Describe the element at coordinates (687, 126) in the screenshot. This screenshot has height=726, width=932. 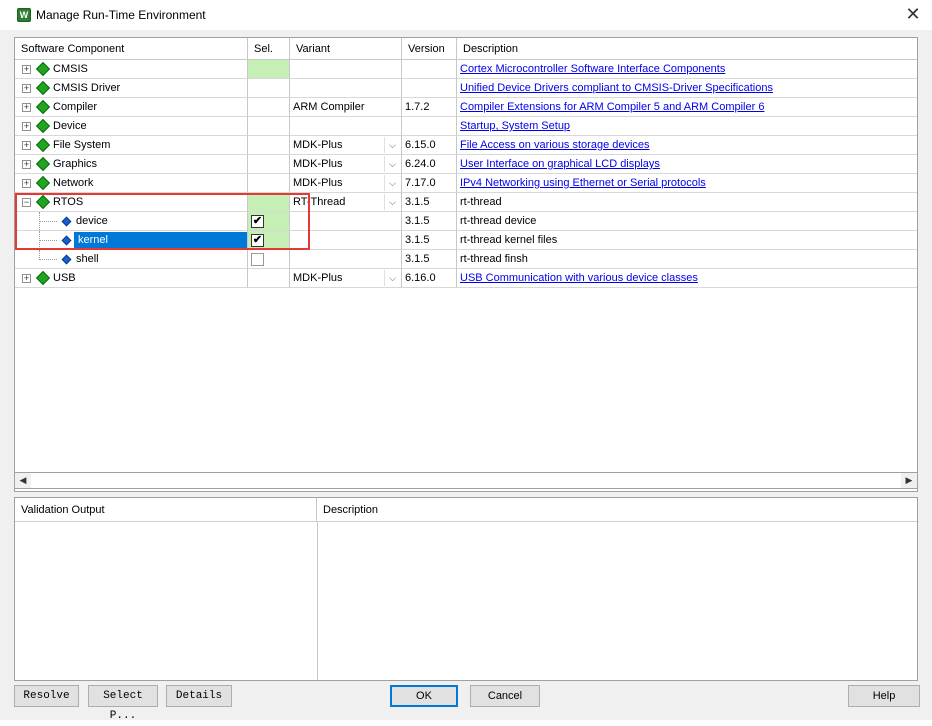
I see `description-cell: Startup, System Setup` at that location.